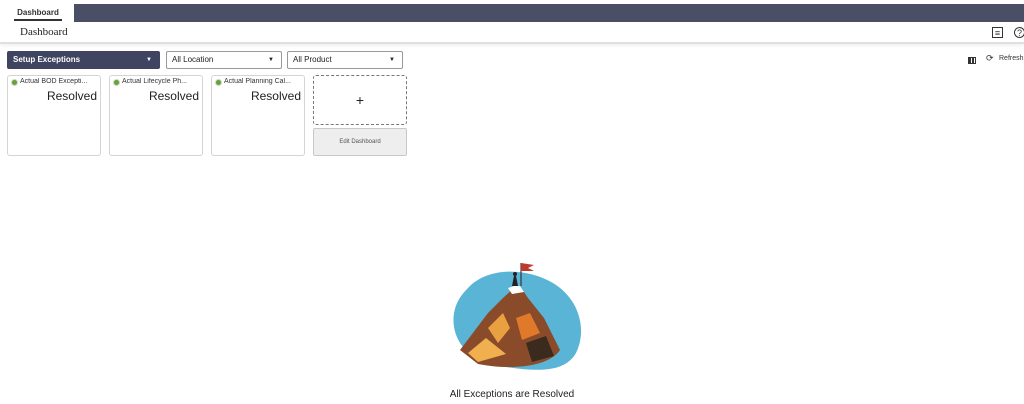 The image size is (1024, 404). I want to click on product-value: All Product, so click(312, 59).